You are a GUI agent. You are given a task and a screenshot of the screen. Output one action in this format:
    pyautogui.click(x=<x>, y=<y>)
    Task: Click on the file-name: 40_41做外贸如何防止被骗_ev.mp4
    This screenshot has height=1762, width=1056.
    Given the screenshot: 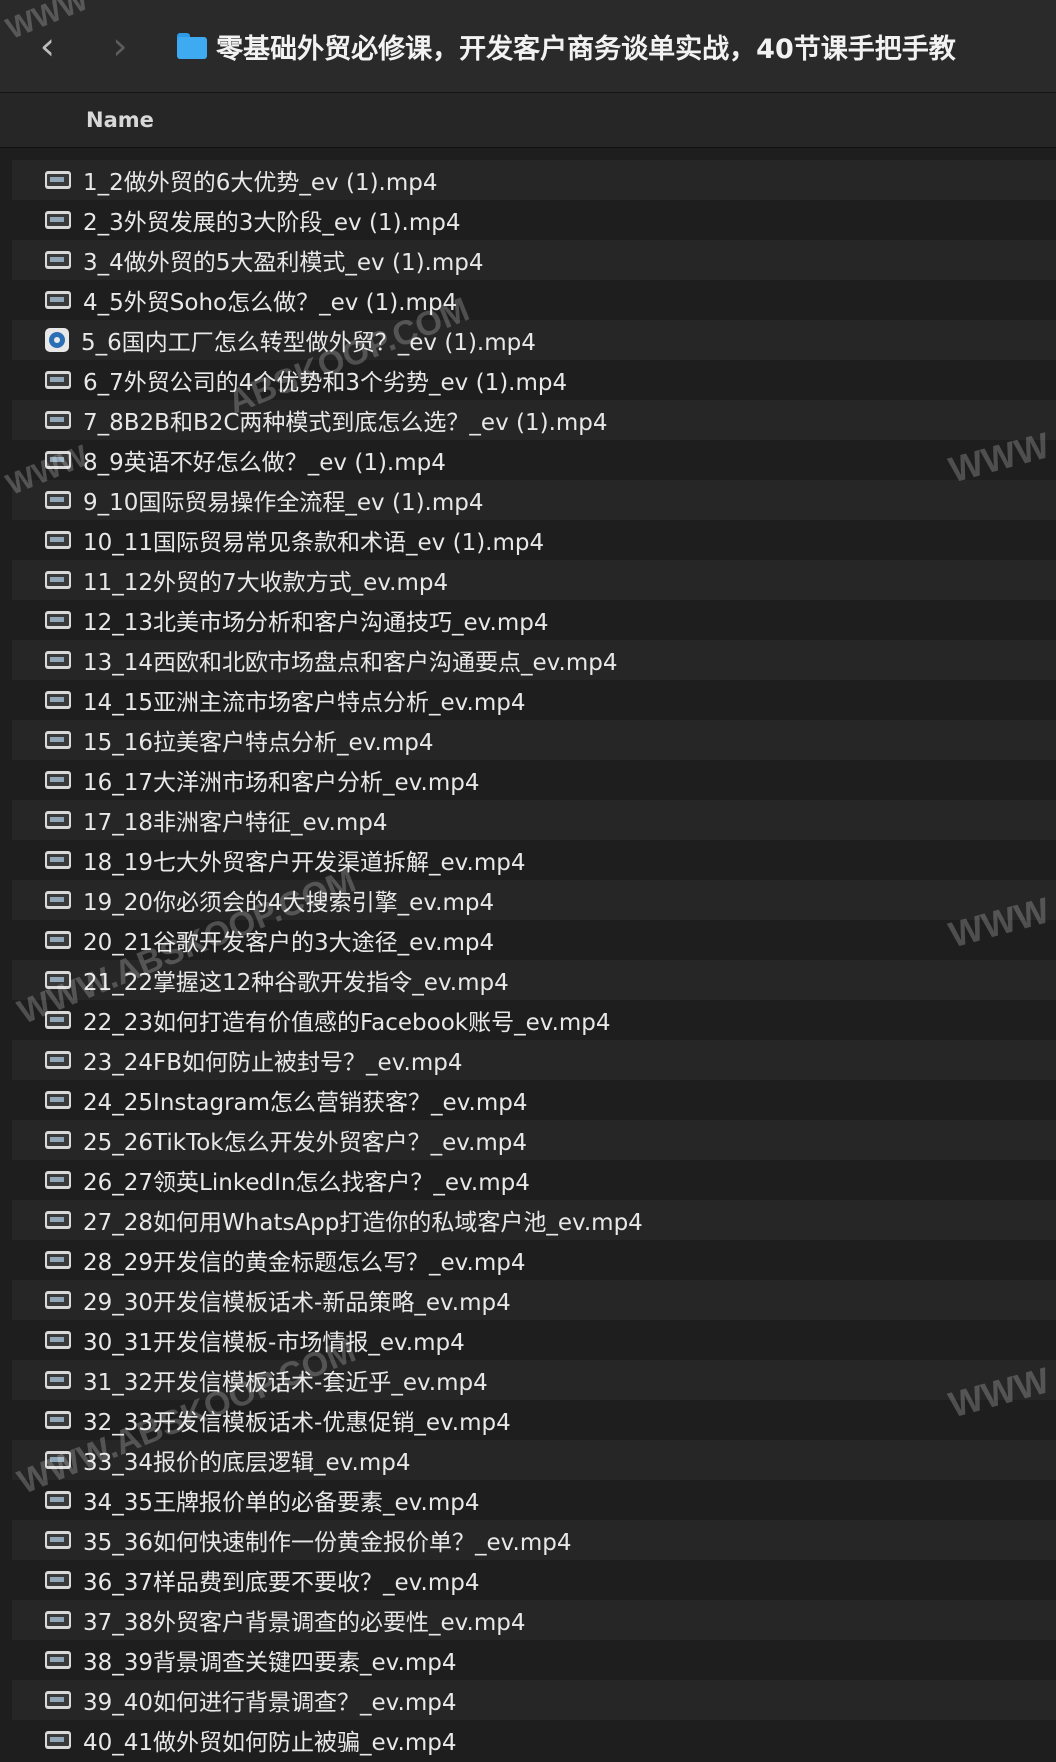 What is the action you would take?
    pyautogui.click(x=270, y=1743)
    